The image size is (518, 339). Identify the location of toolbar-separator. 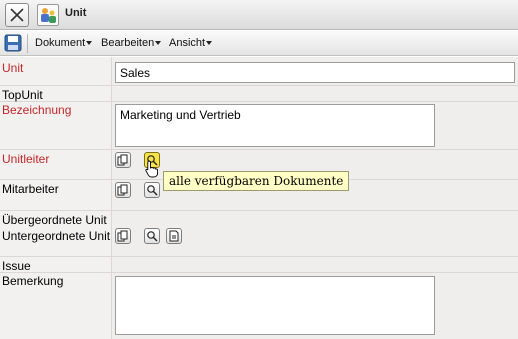
(27, 43).